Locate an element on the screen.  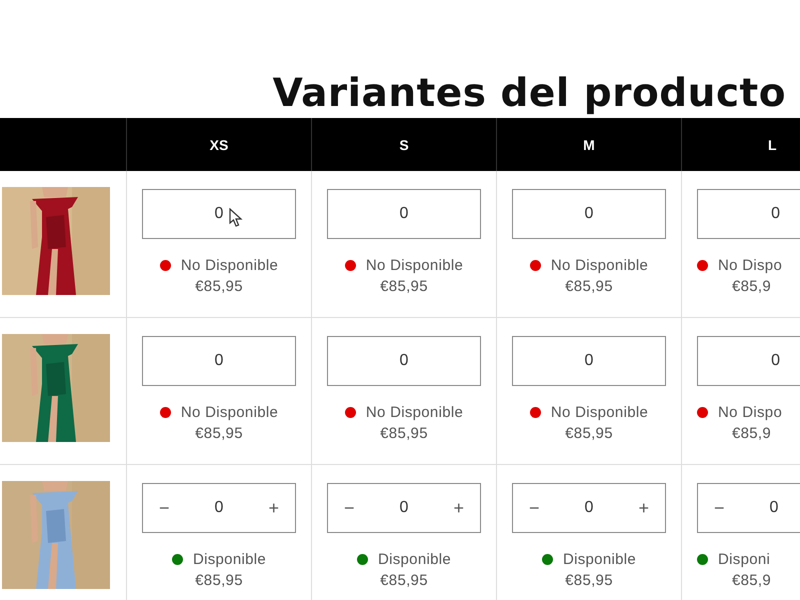
quantity-field: − 0 is located at coordinates (748, 508).